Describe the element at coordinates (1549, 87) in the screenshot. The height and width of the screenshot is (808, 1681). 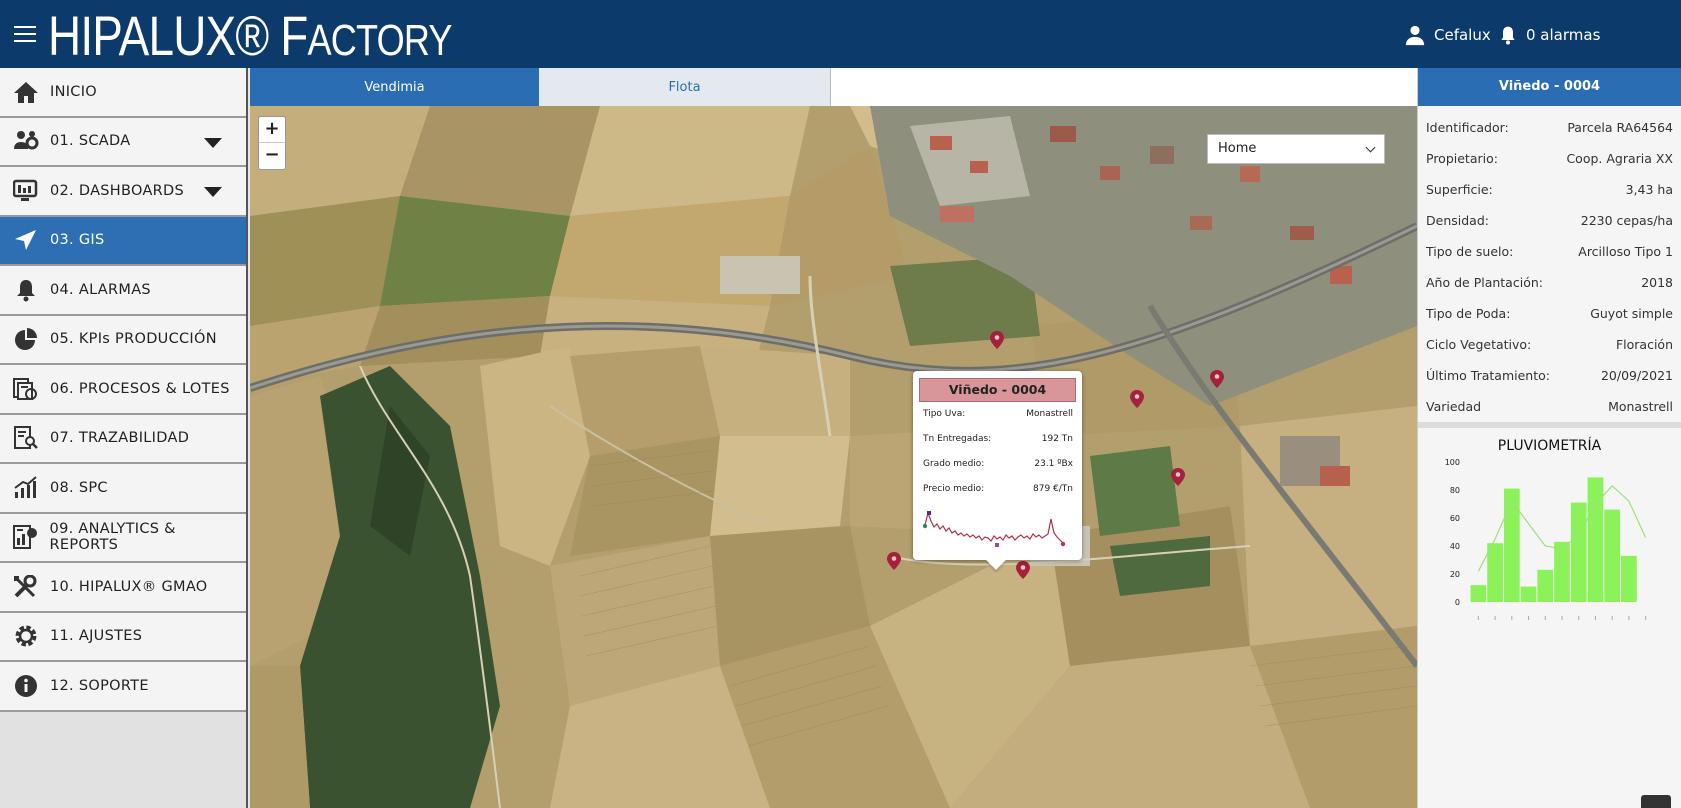
I see `details-title: Viñedo - 0004` at that location.